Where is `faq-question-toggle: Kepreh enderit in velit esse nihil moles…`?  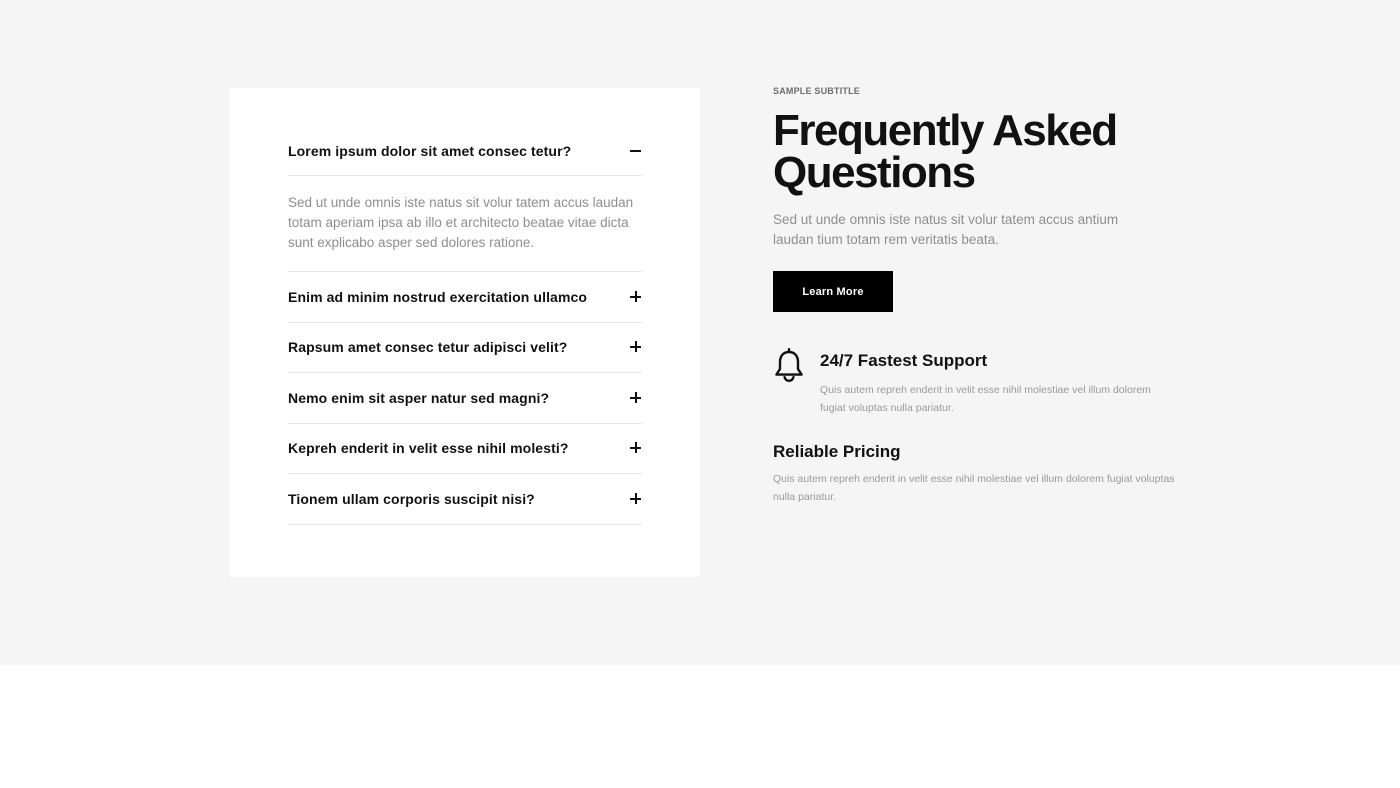 faq-question-toggle: Kepreh enderit in velit esse nihil moles… is located at coordinates (465, 449).